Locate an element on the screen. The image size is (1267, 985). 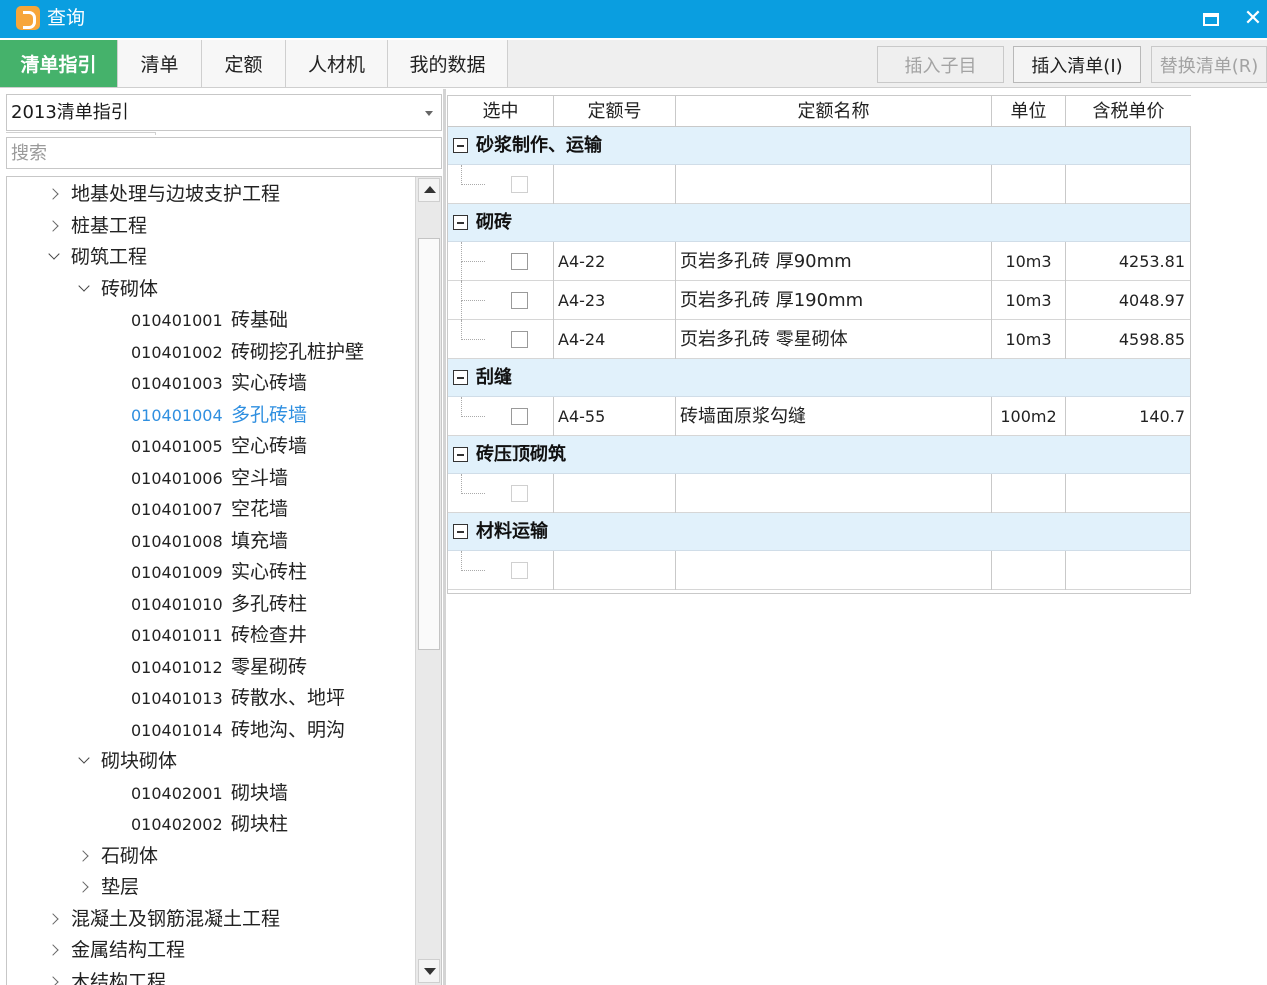
tree-leaf-item: 010401013 砖散水、地坪 is located at coordinates (238, 698).